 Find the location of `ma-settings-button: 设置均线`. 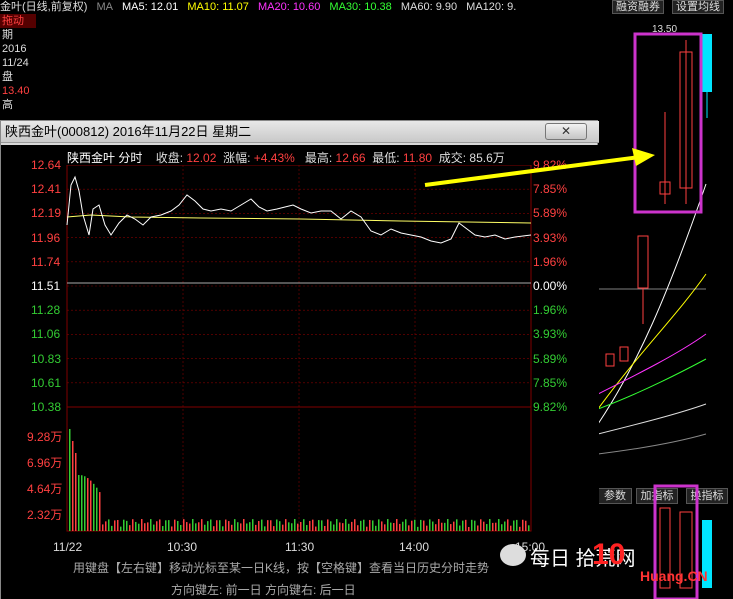

ma-settings-button: 设置均线 is located at coordinates (698, 7).